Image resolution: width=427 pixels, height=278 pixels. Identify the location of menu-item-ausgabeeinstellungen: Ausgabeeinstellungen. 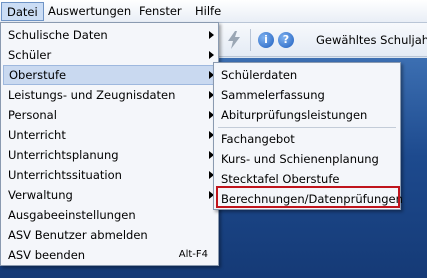
(109, 215).